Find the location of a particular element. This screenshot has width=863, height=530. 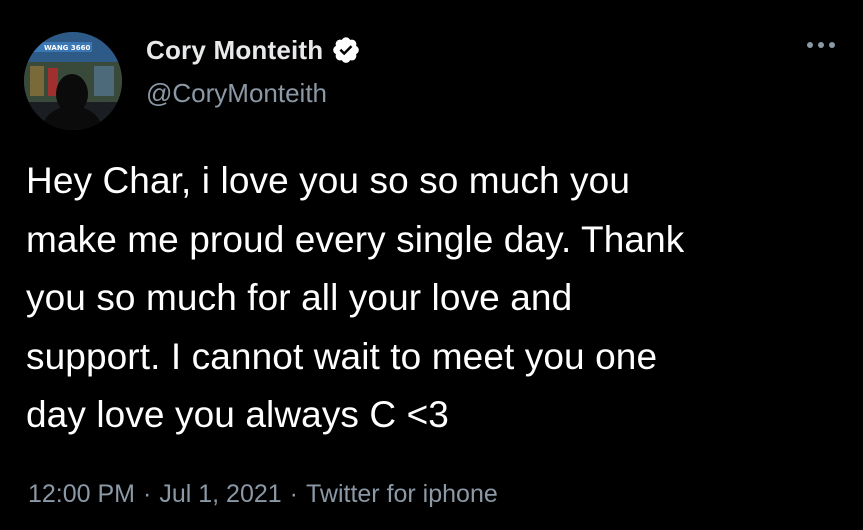

author-name-row: Cory Monteith is located at coordinates (253, 50).